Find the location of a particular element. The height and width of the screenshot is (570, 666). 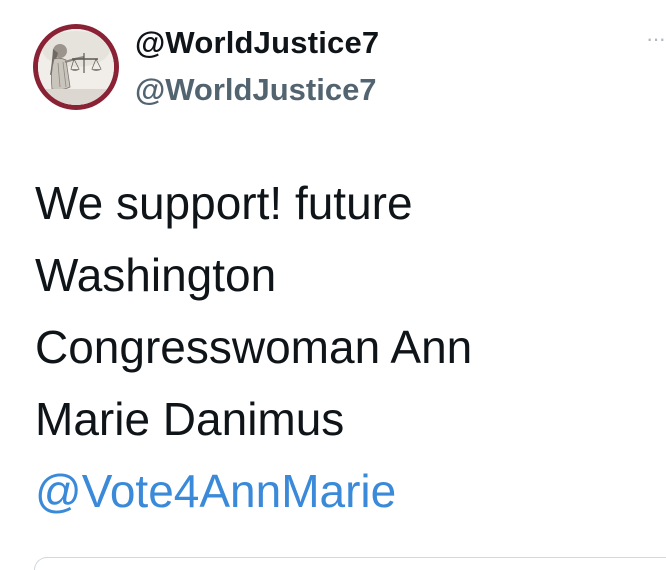

user-avatar is located at coordinates (76, 67).